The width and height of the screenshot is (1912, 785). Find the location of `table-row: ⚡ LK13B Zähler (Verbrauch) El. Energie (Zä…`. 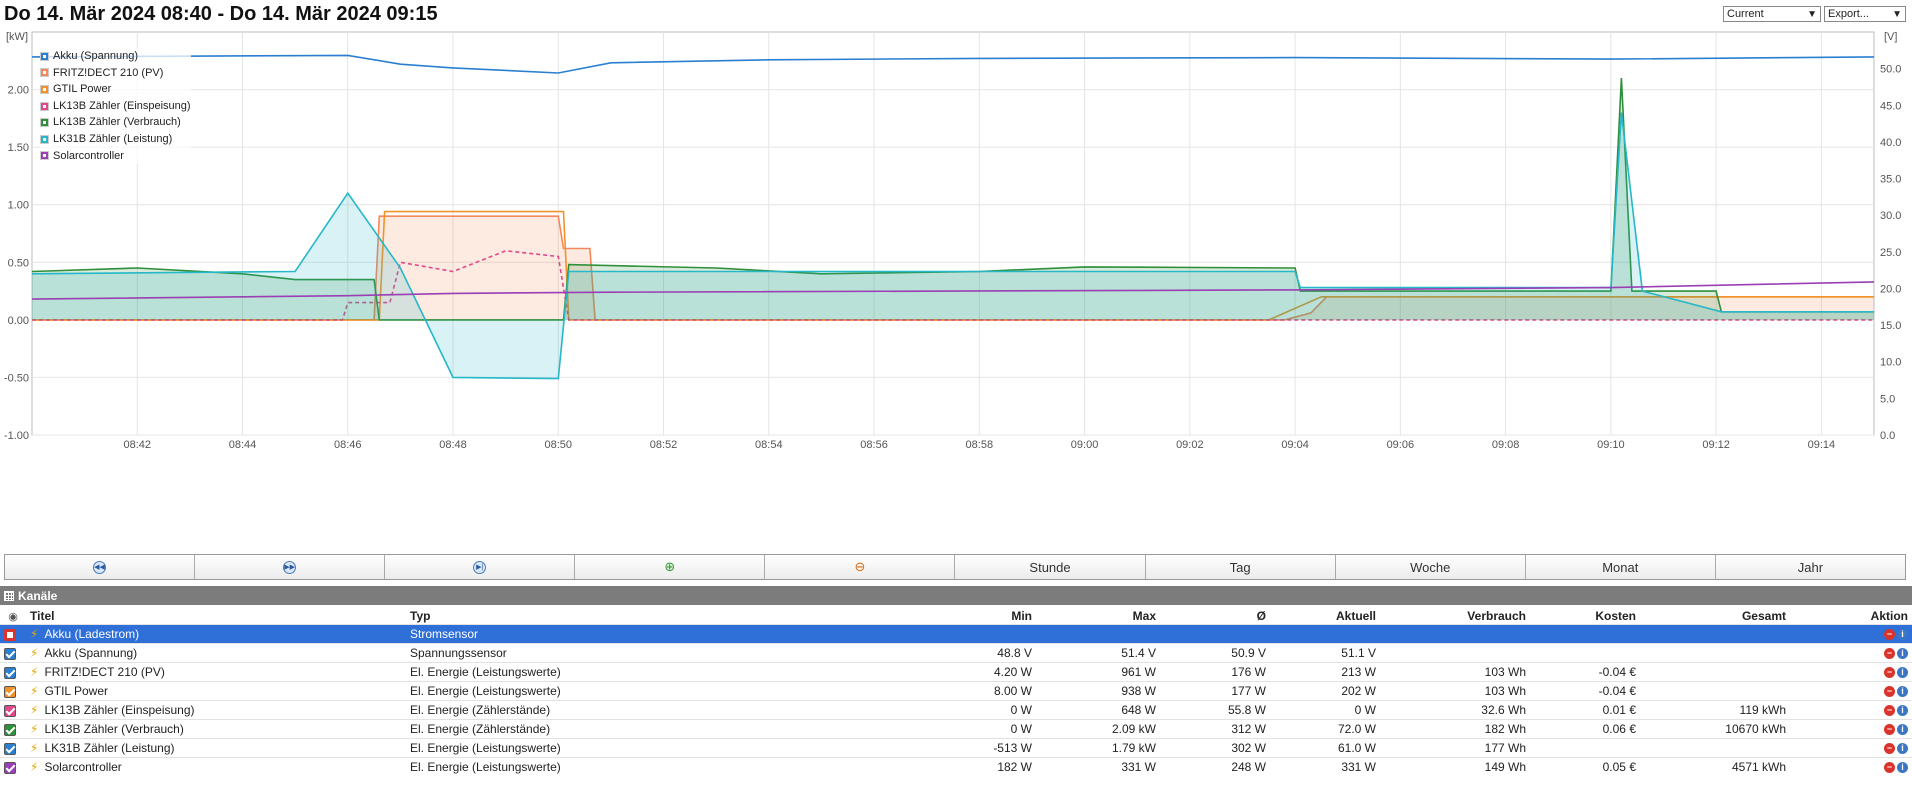

table-row: ⚡ LK13B Zähler (Verbrauch) El. Energie (Zä… is located at coordinates (956, 729).